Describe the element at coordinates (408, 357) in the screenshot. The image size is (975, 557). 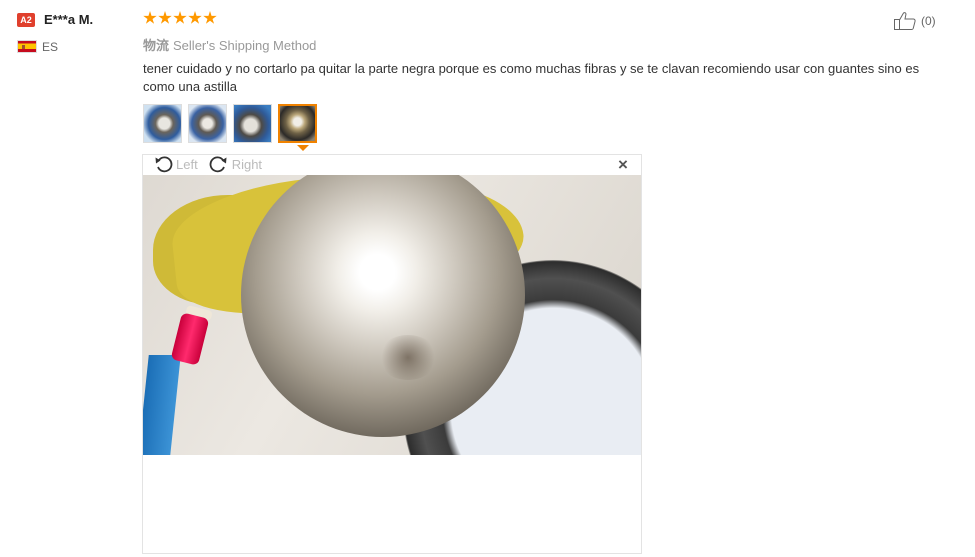
I see `pot-burn-mark` at that location.